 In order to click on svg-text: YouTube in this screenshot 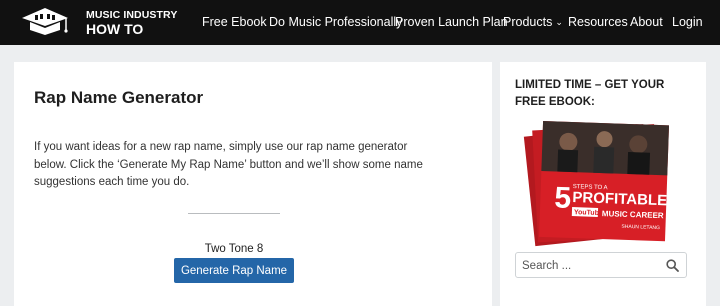, I will do `click(588, 213)`.